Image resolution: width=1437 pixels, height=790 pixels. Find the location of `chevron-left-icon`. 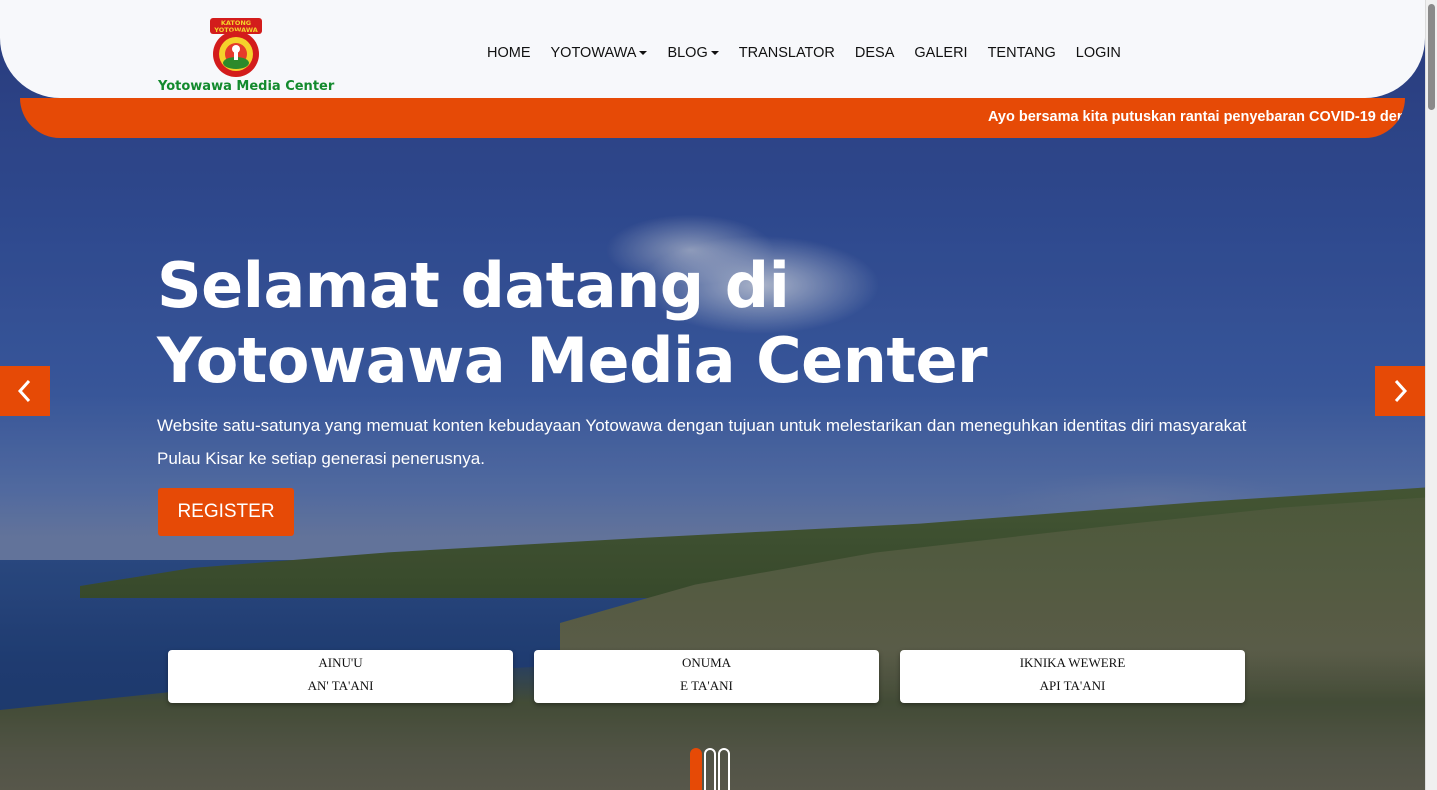

chevron-left-icon is located at coordinates (24, 391).